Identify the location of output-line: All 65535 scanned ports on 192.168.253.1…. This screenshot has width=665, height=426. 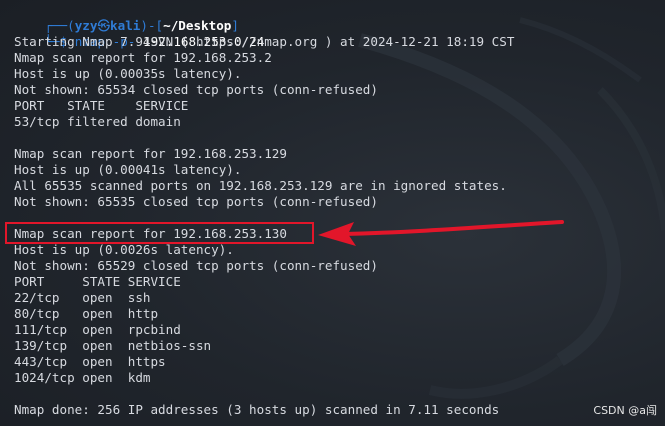
(260, 185).